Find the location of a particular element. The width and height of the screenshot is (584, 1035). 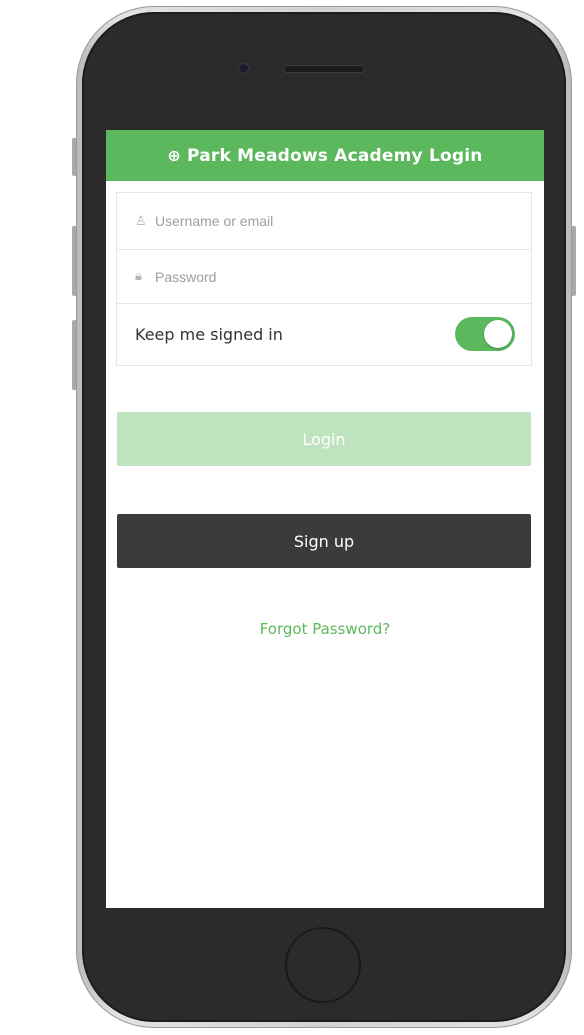

keep-signed-in-row: Keep me signed in is located at coordinates (324, 334).